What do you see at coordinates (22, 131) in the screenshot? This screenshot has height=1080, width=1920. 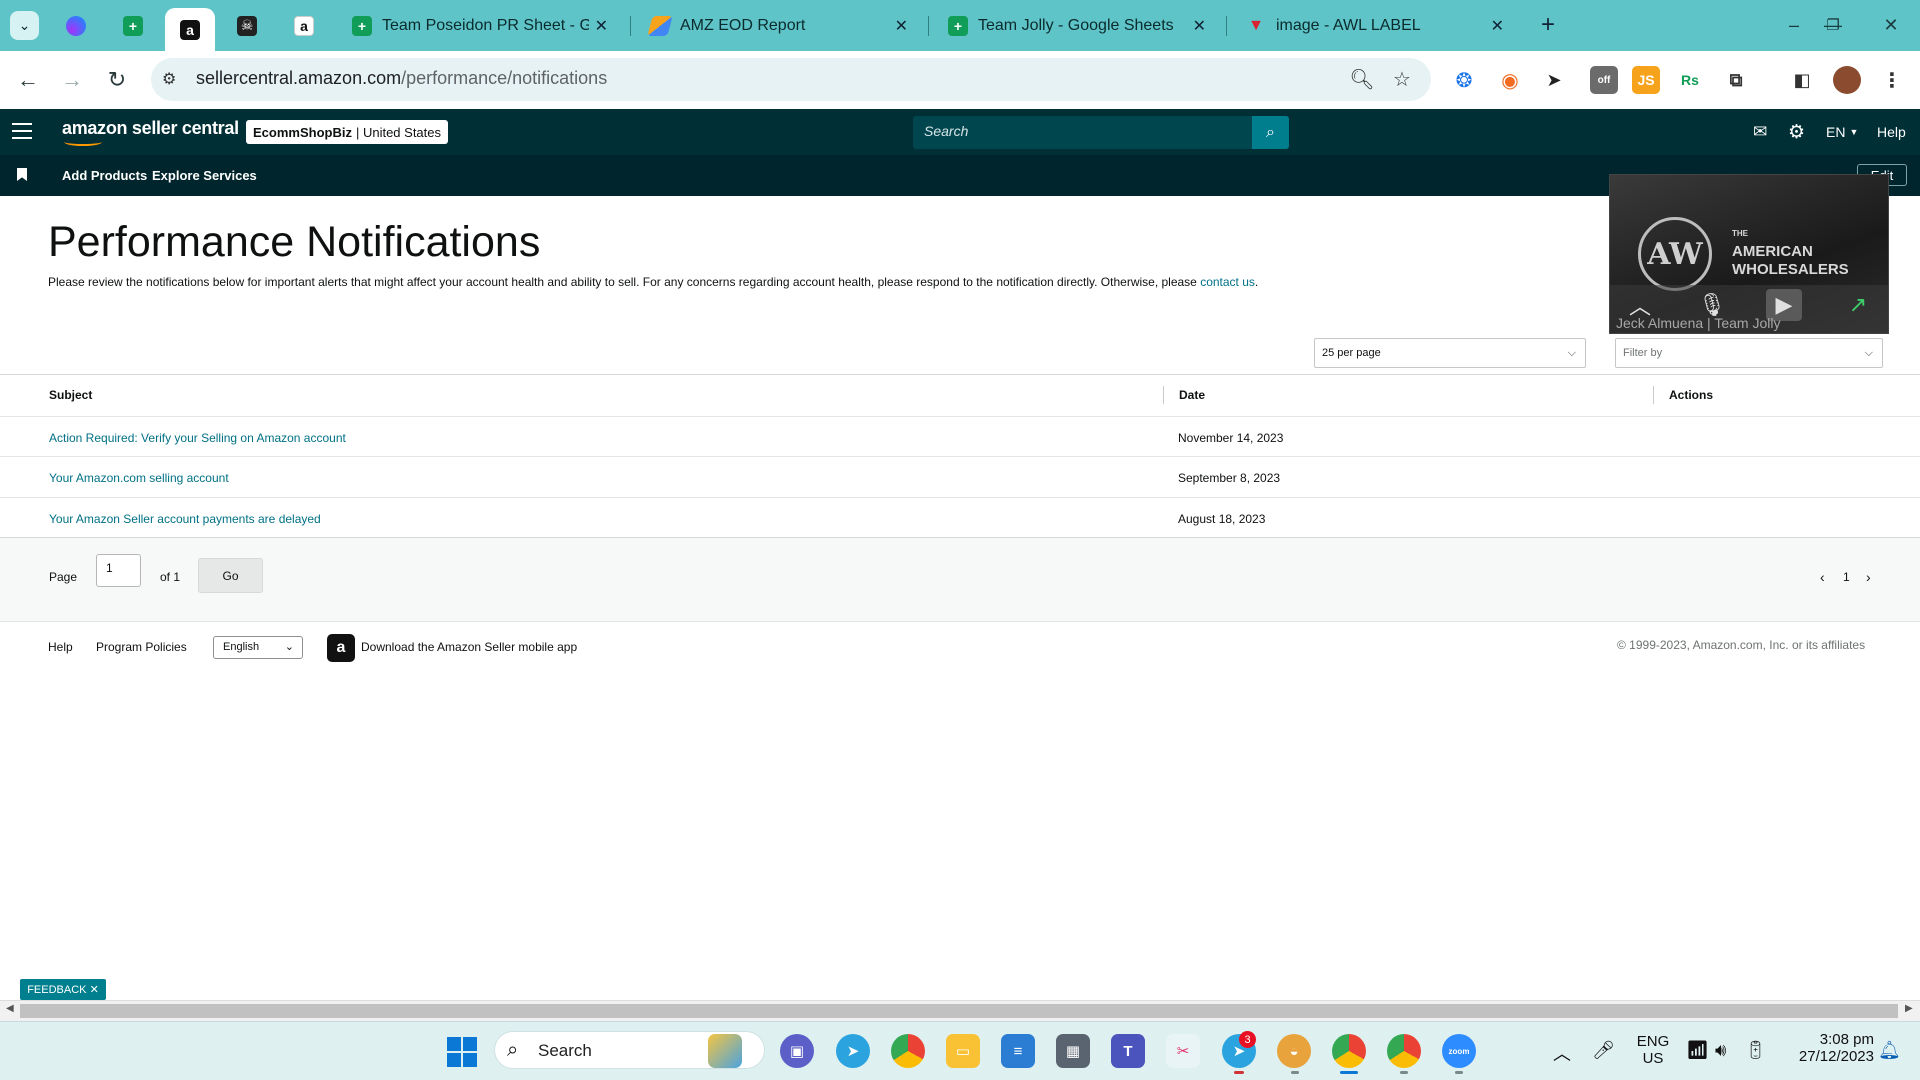 I see `hamburger-menu-icon` at bounding box center [22, 131].